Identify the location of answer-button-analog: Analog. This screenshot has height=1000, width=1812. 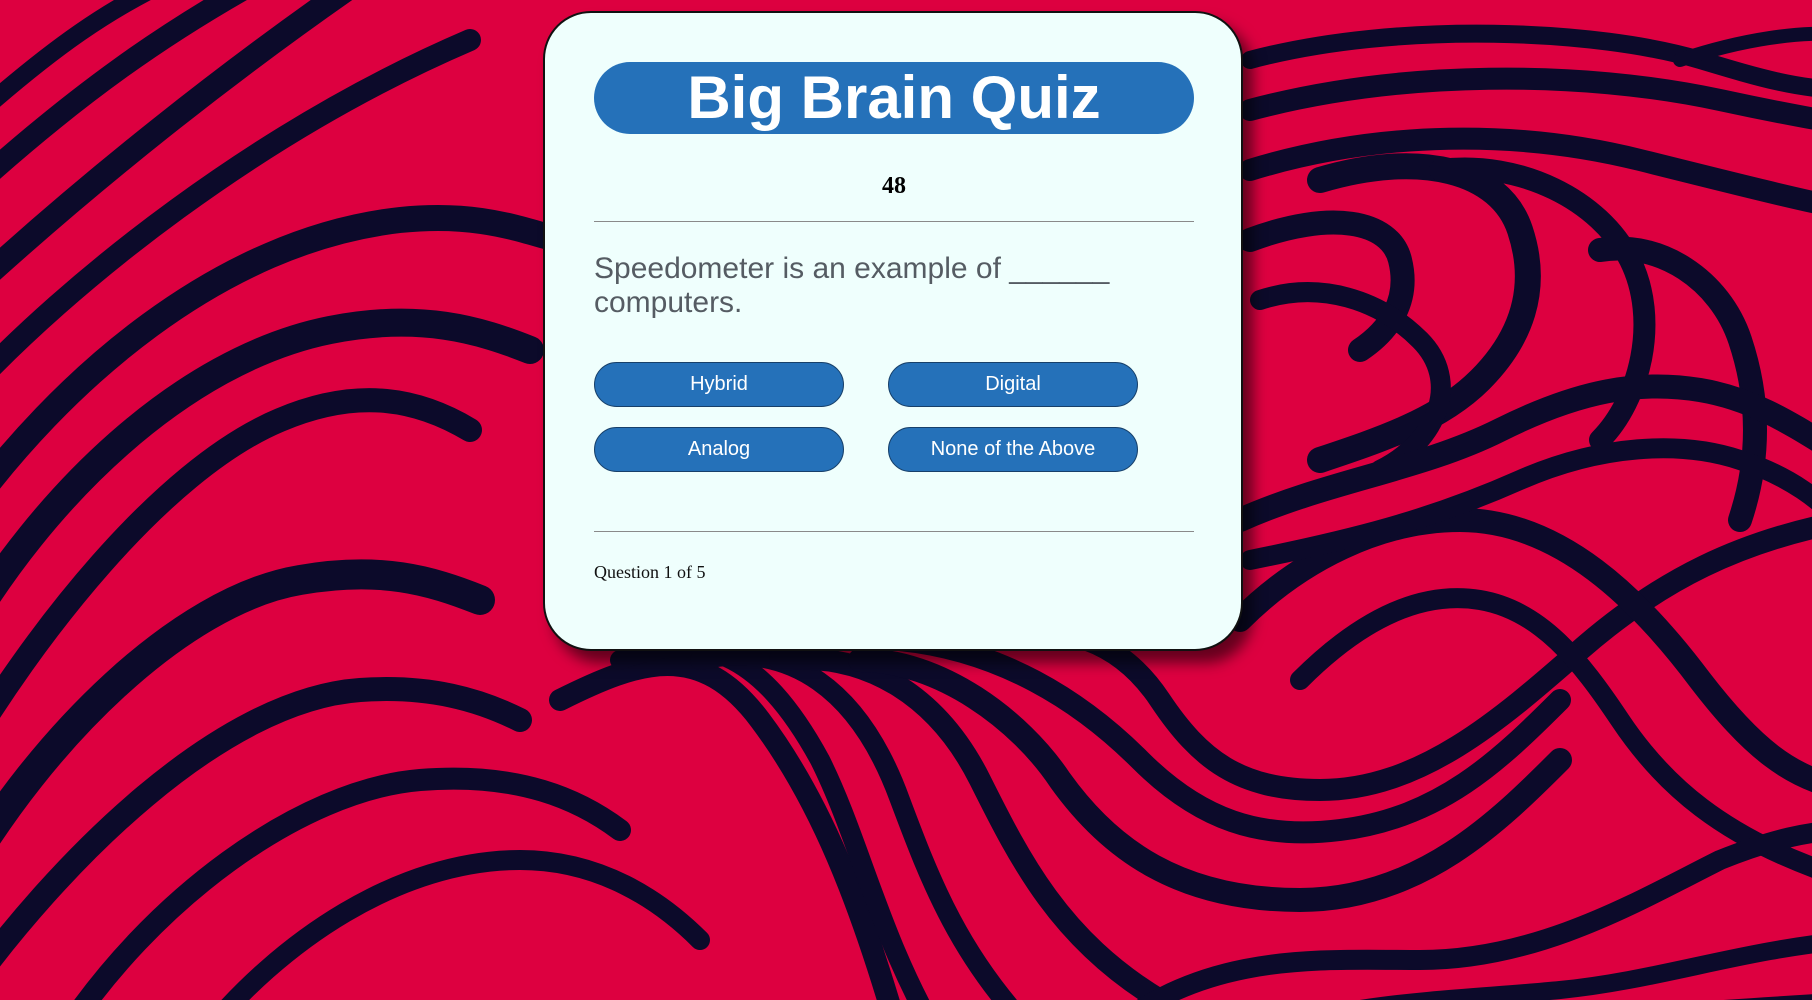
(719, 449).